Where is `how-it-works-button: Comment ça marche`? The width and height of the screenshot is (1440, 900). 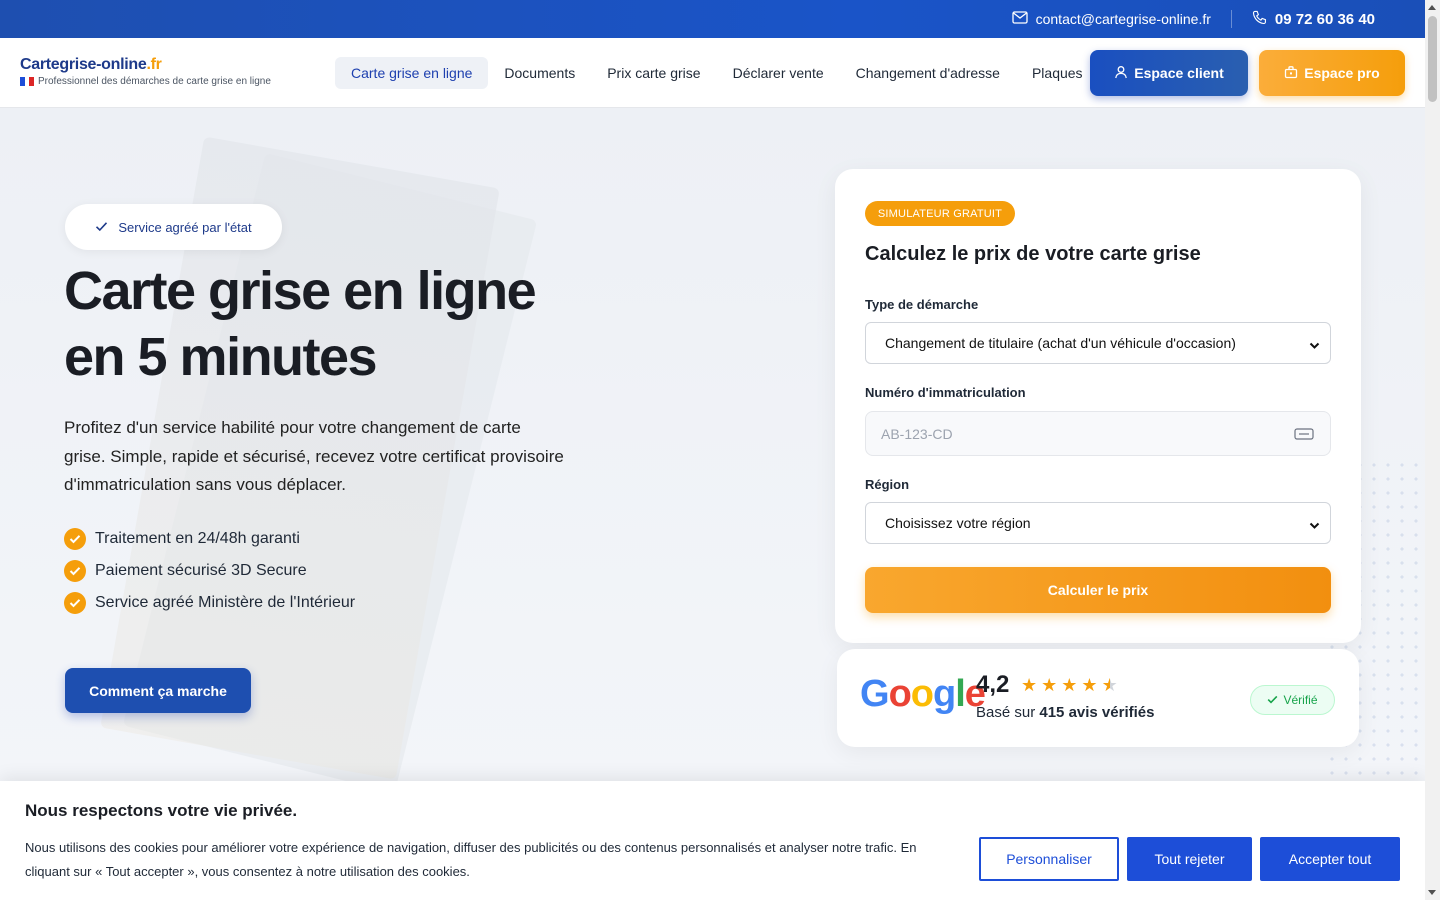 how-it-works-button: Comment ça marche is located at coordinates (158, 690).